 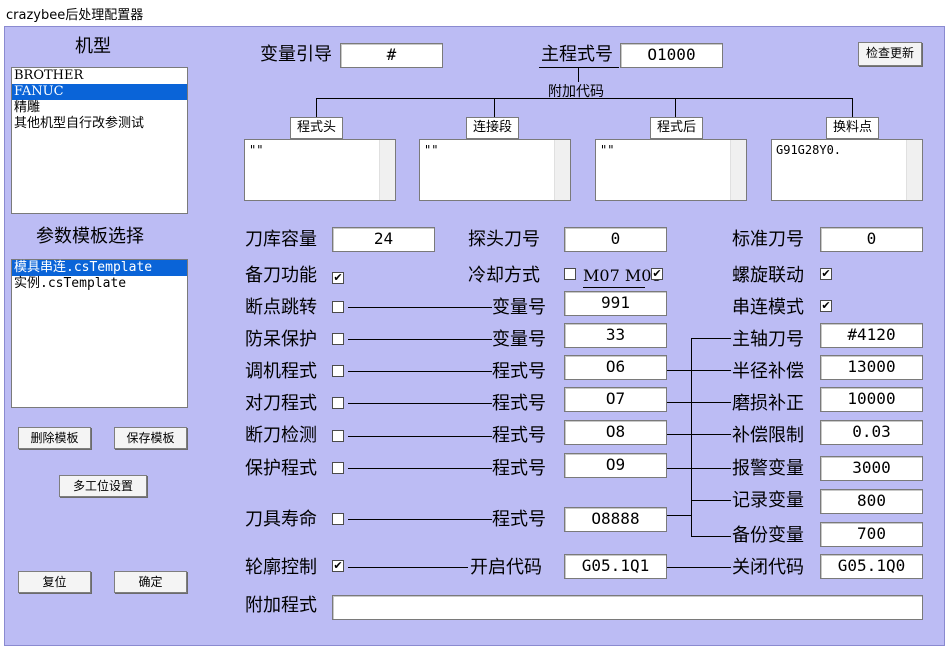 What do you see at coordinates (338, 403) in the screenshot?
I see `setting-checkbox` at bounding box center [338, 403].